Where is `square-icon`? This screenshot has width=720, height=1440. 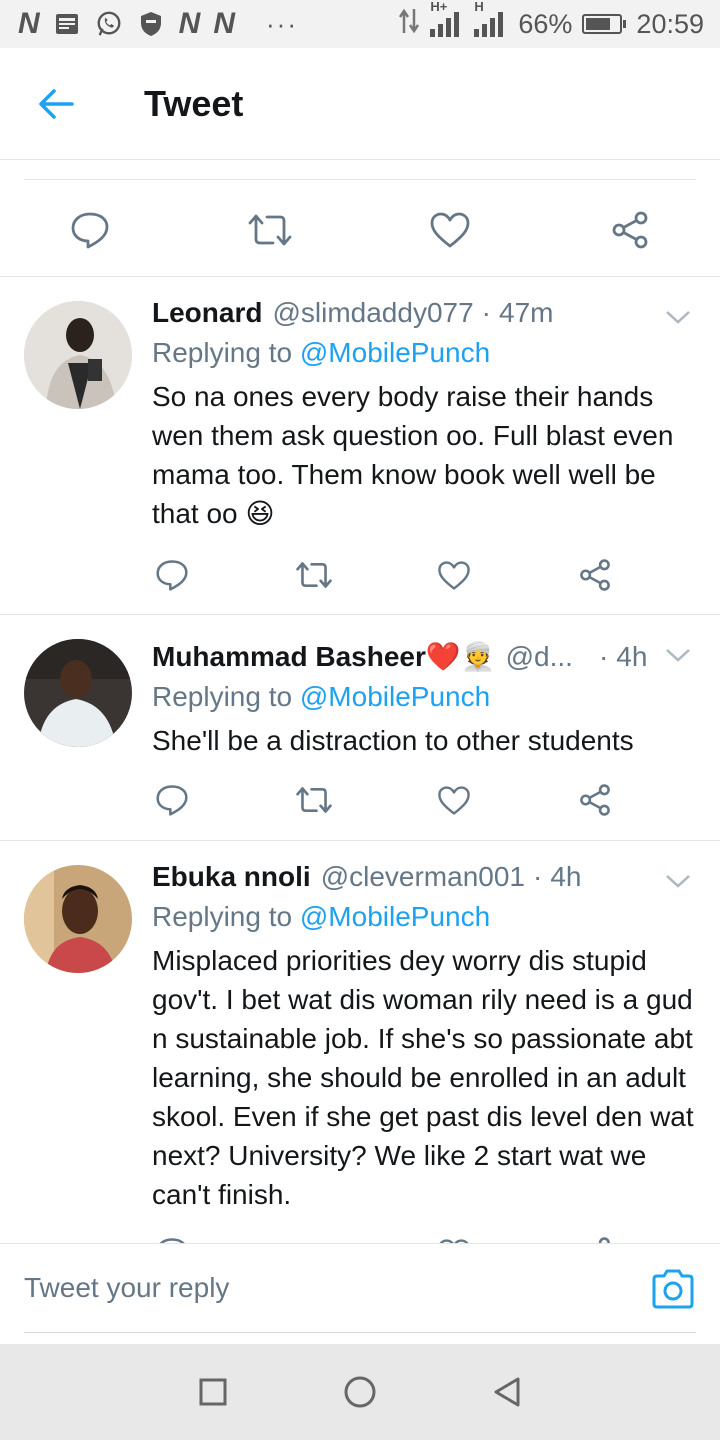 square-icon is located at coordinates (213, 1392).